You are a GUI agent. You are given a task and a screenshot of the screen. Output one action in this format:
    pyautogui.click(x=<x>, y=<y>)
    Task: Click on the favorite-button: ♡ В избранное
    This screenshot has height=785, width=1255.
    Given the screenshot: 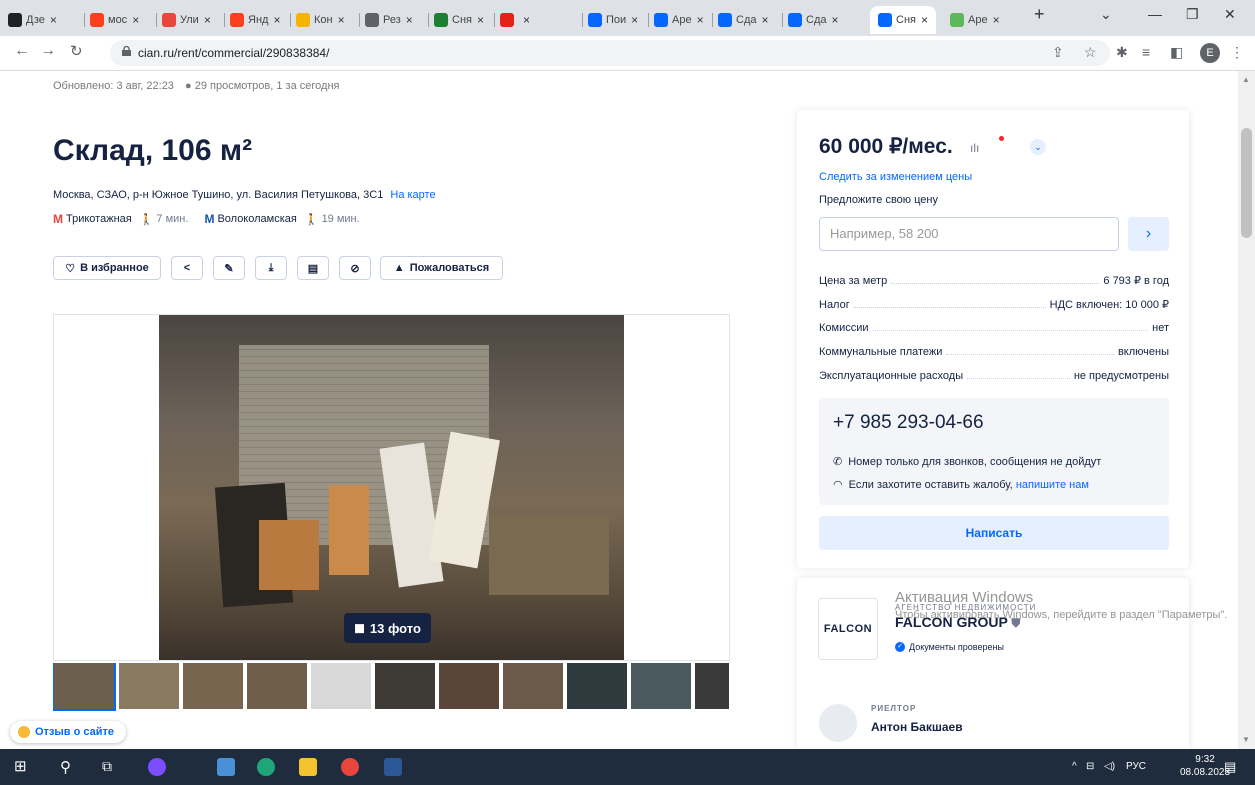 What is the action you would take?
    pyautogui.click(x=107, y=268)
    